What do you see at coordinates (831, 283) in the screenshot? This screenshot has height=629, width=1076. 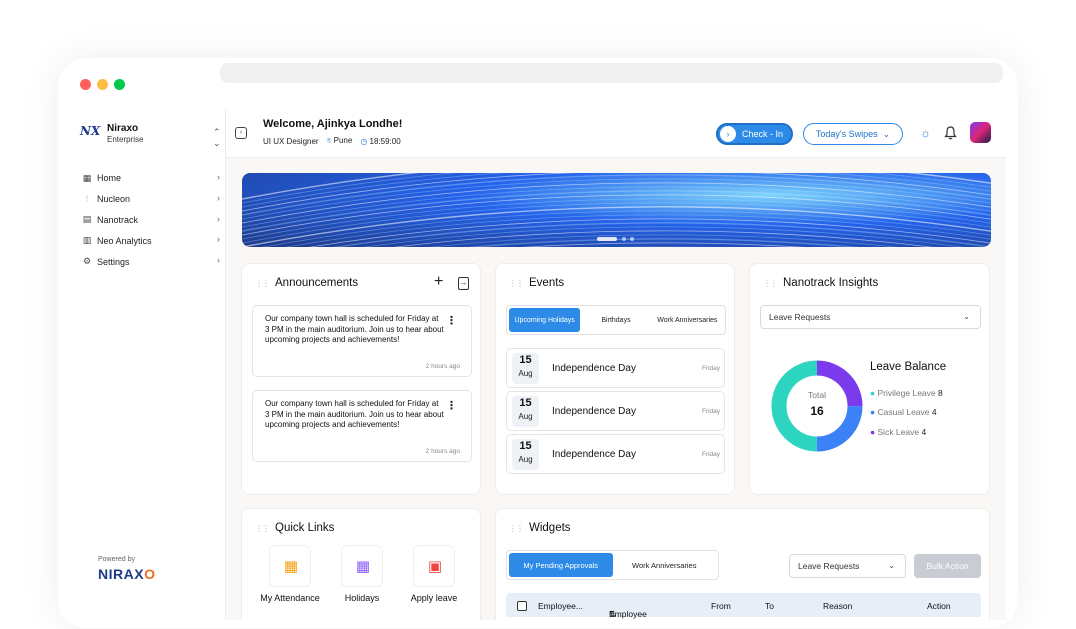 I see `insights-title: Nanotrack Insights` at bounding box center [831, 283].